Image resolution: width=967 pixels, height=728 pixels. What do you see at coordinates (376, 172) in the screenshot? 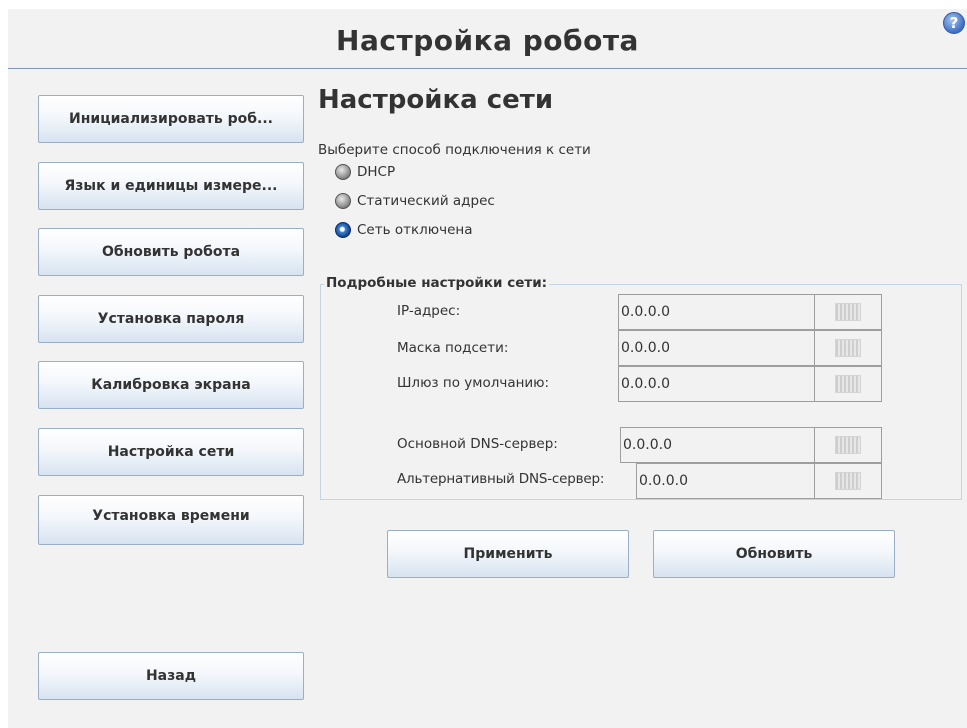
I see `radio-label: DHCP` at bounding box center [376, 172].